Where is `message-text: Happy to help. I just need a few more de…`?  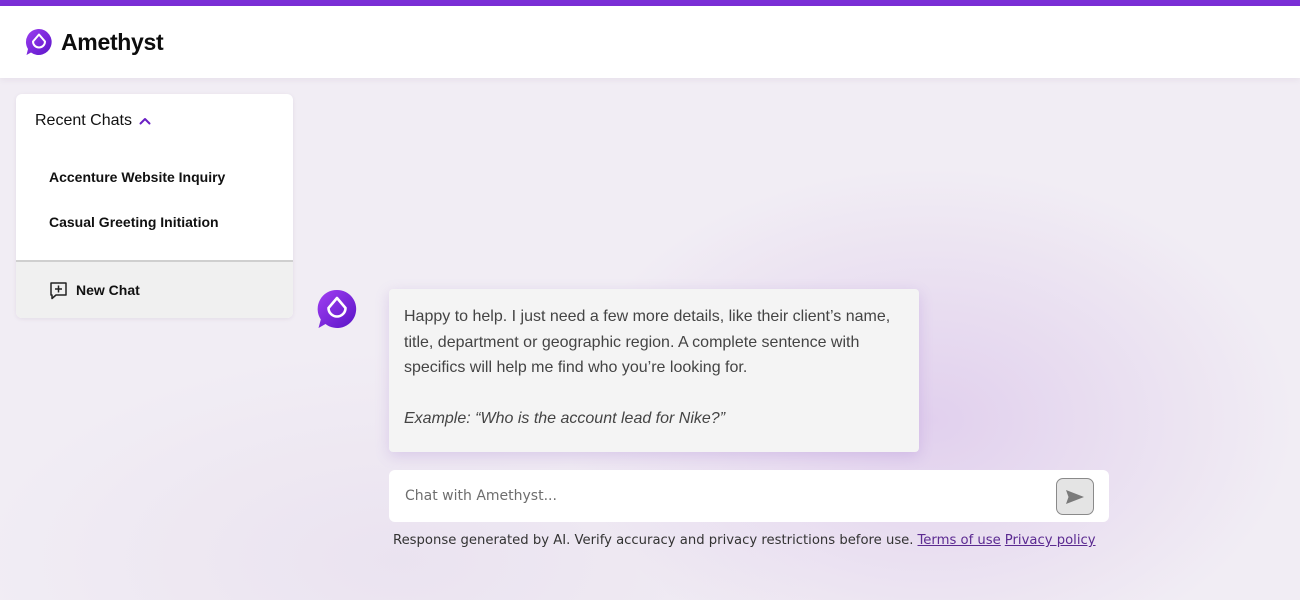 message-text: Happy to help. I just need a few more de… is located at coordinates (647, 342).